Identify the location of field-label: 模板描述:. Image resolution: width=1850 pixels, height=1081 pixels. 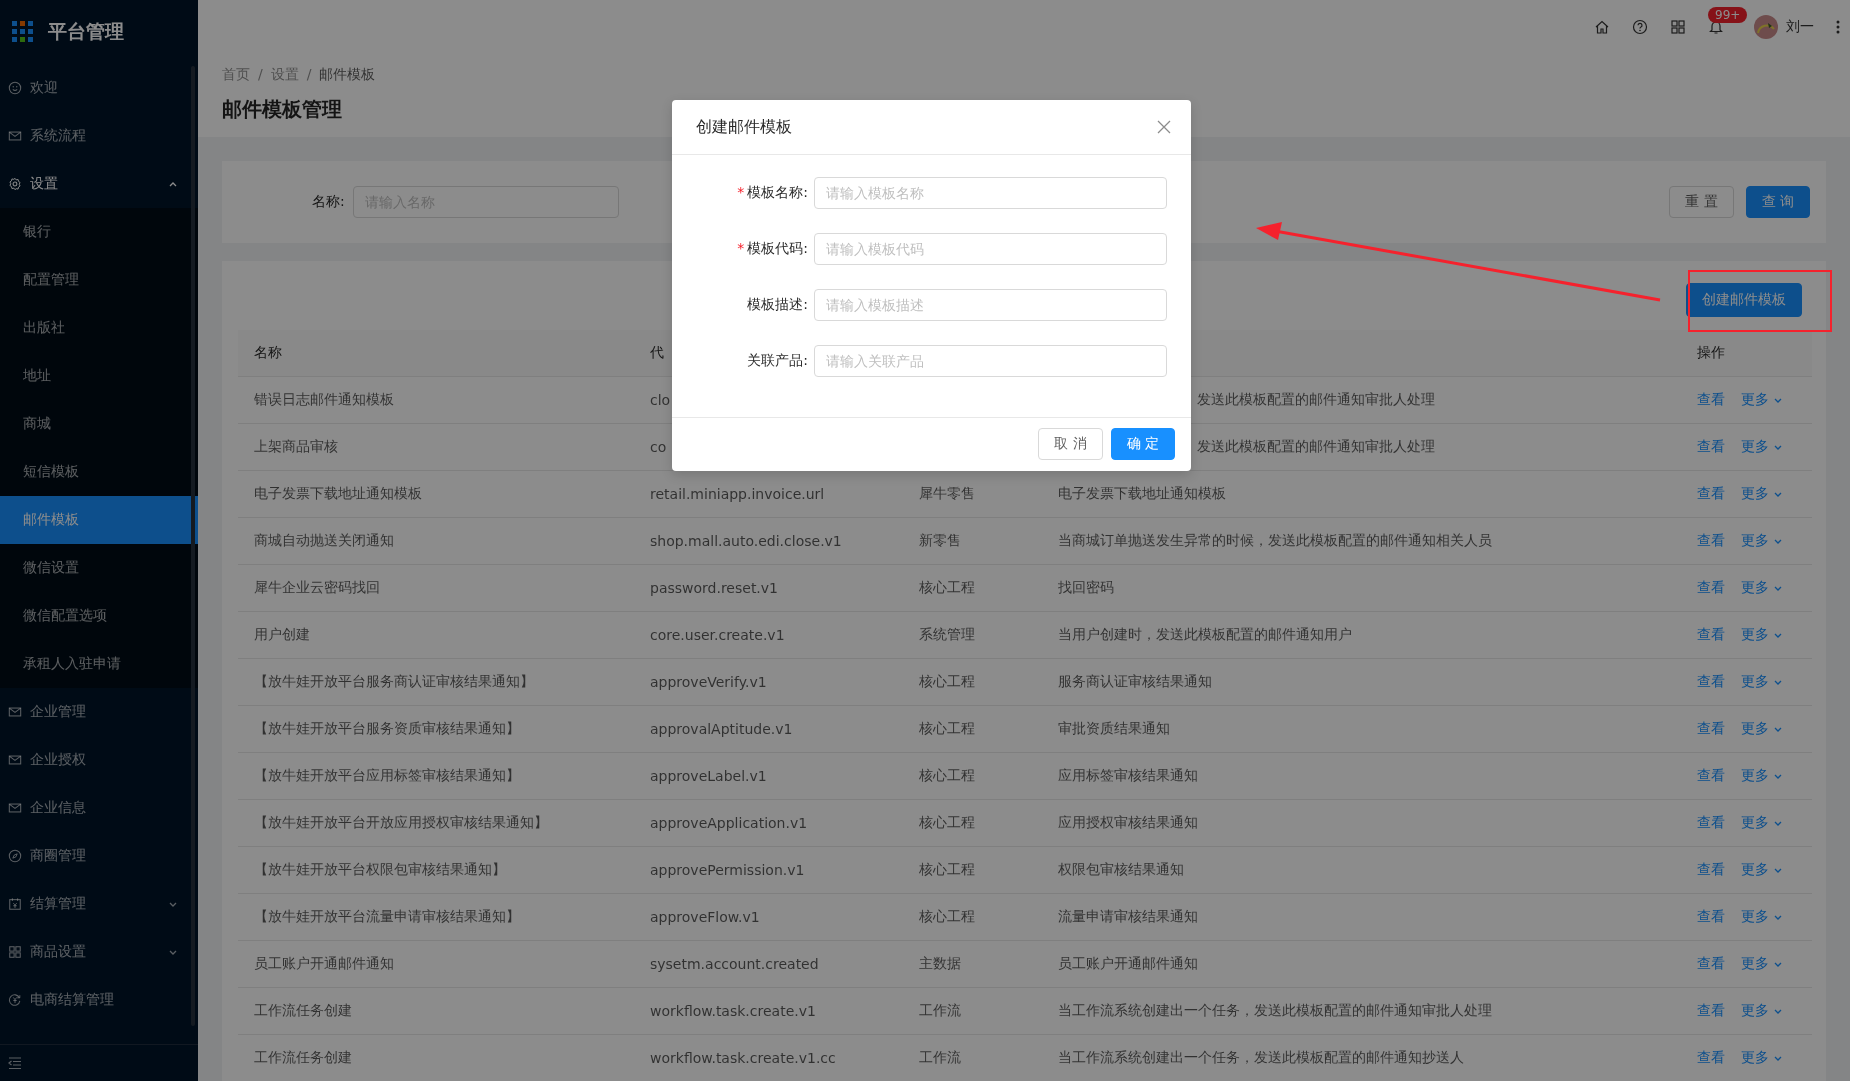
(777, 305).